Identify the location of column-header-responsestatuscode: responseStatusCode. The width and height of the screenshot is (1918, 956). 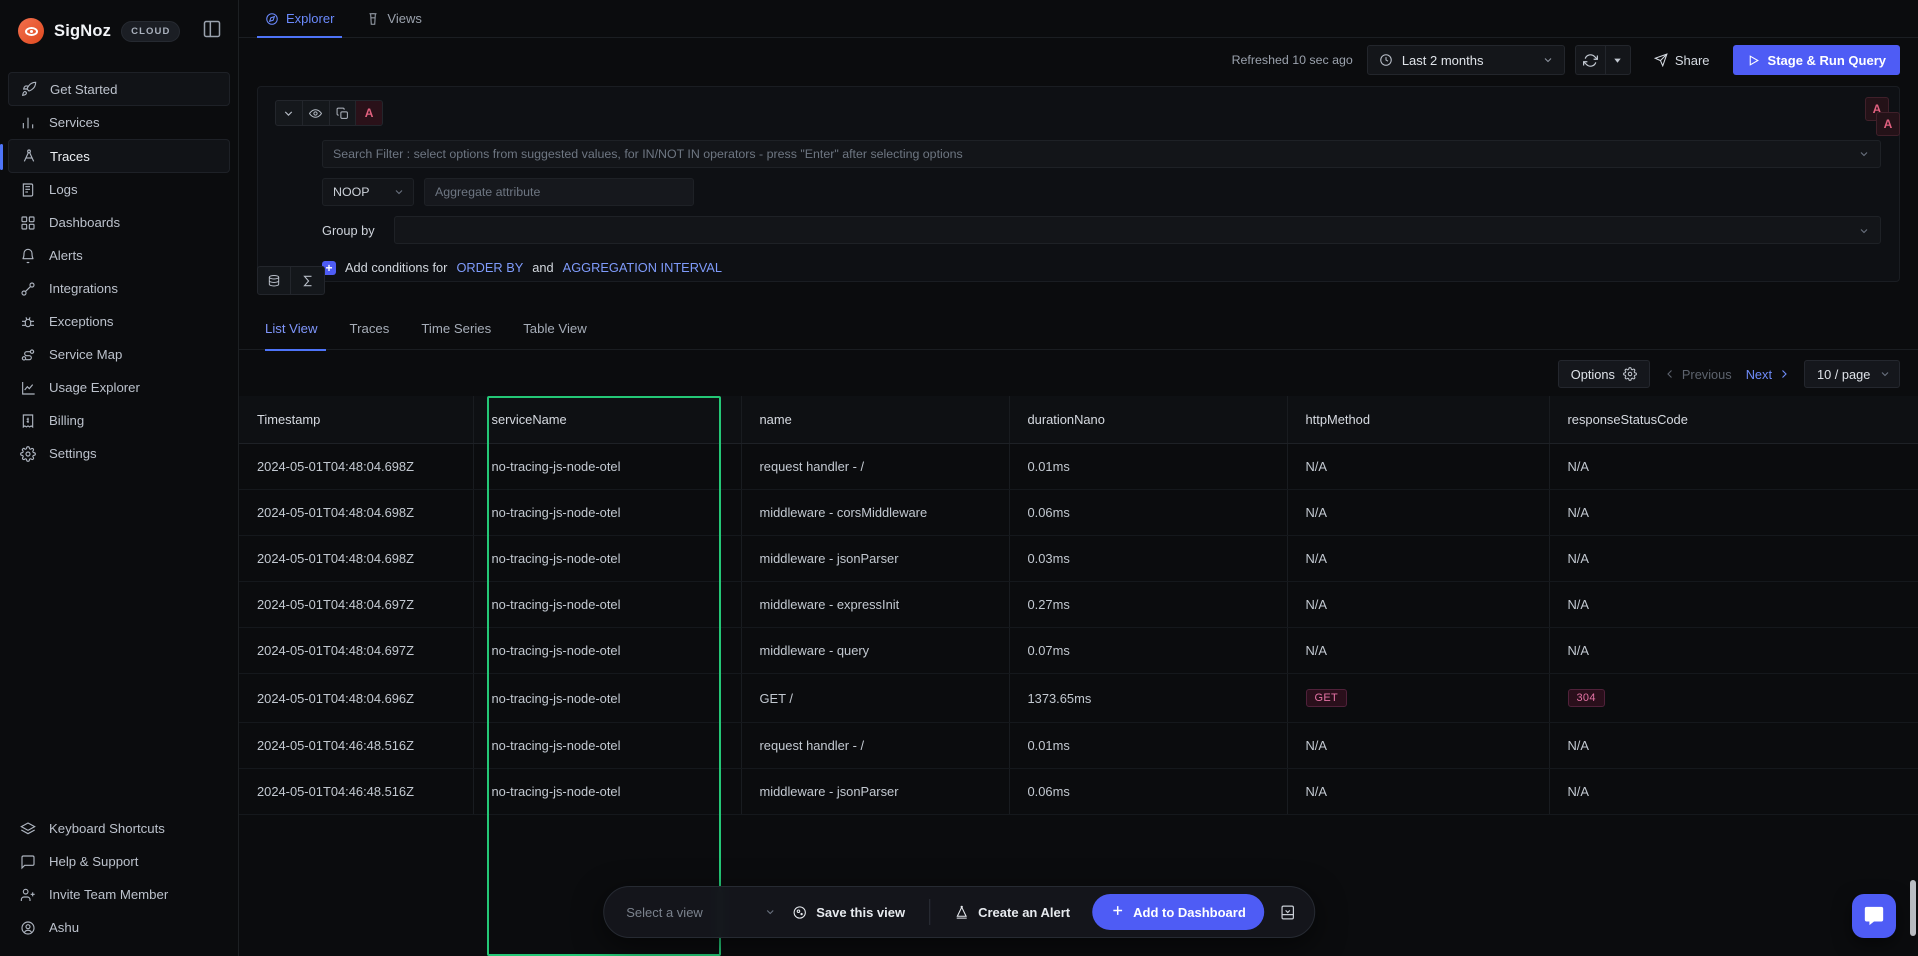
(1733, 420).